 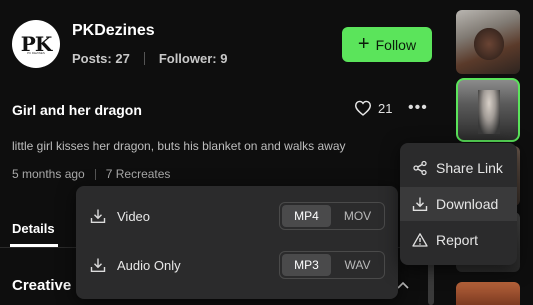 What do you see at coordinates (418, 108) in the screenshot?
I see `more-options-icon: •••` at bounding box center [418, 108].